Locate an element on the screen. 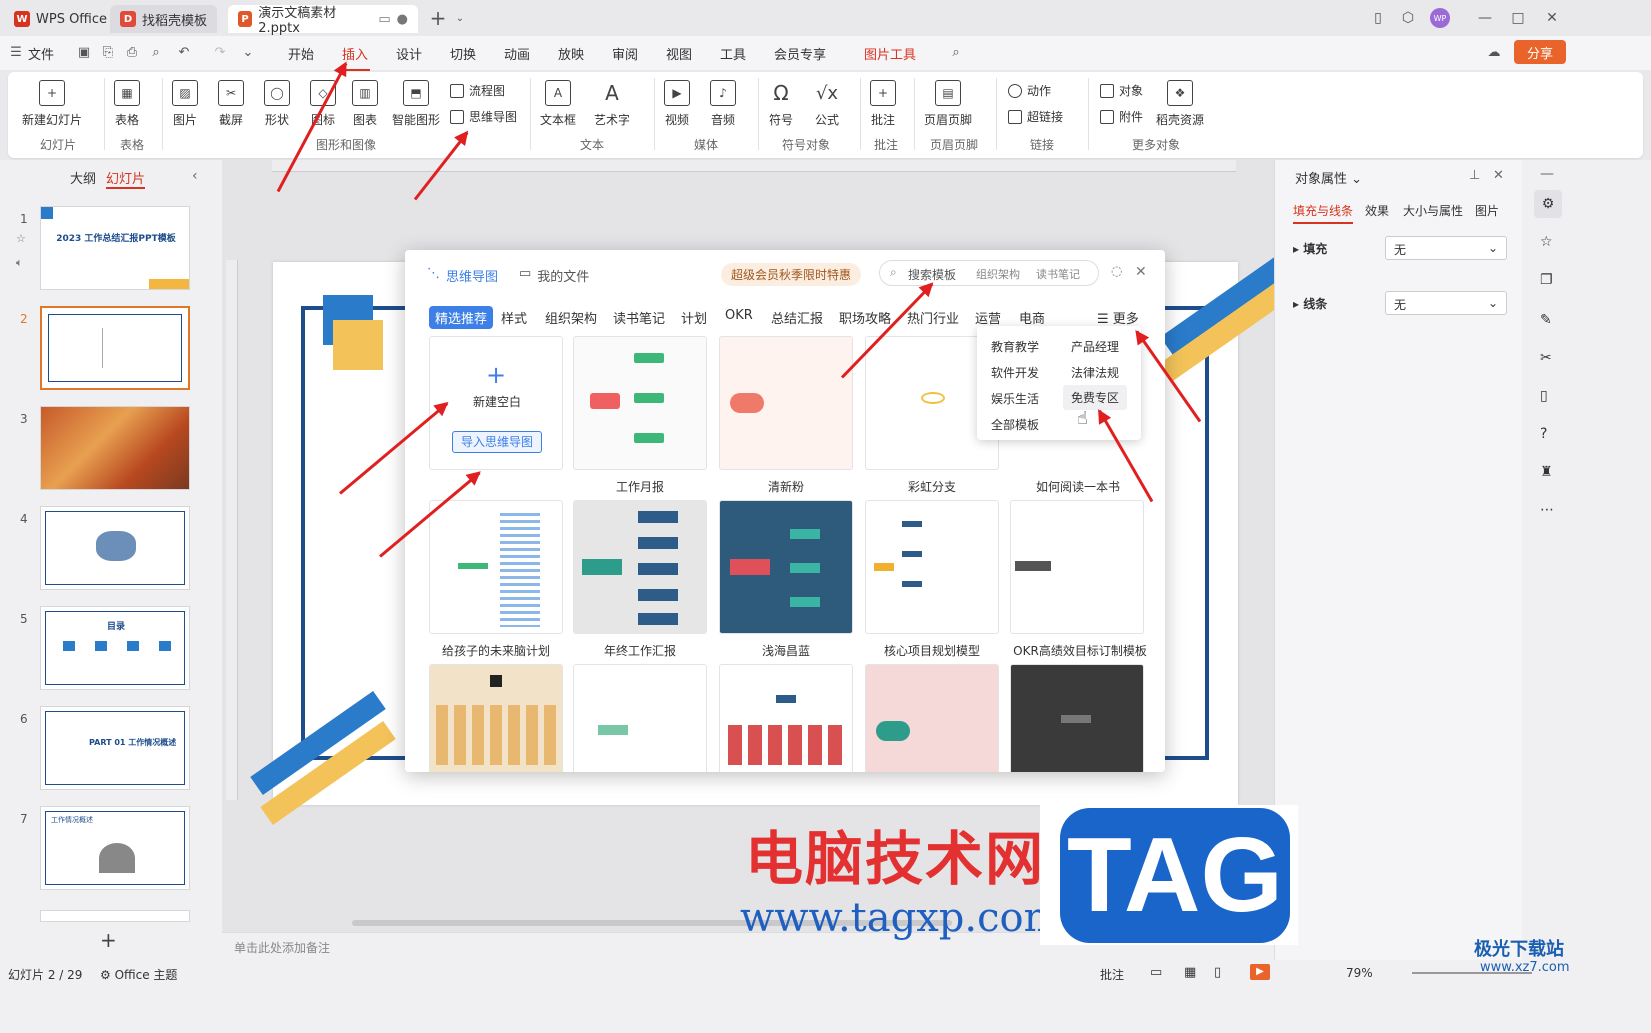 This screenshot has height=1033, width=1651. tab-picture: 图片 is located at coordinates (1487, 210).